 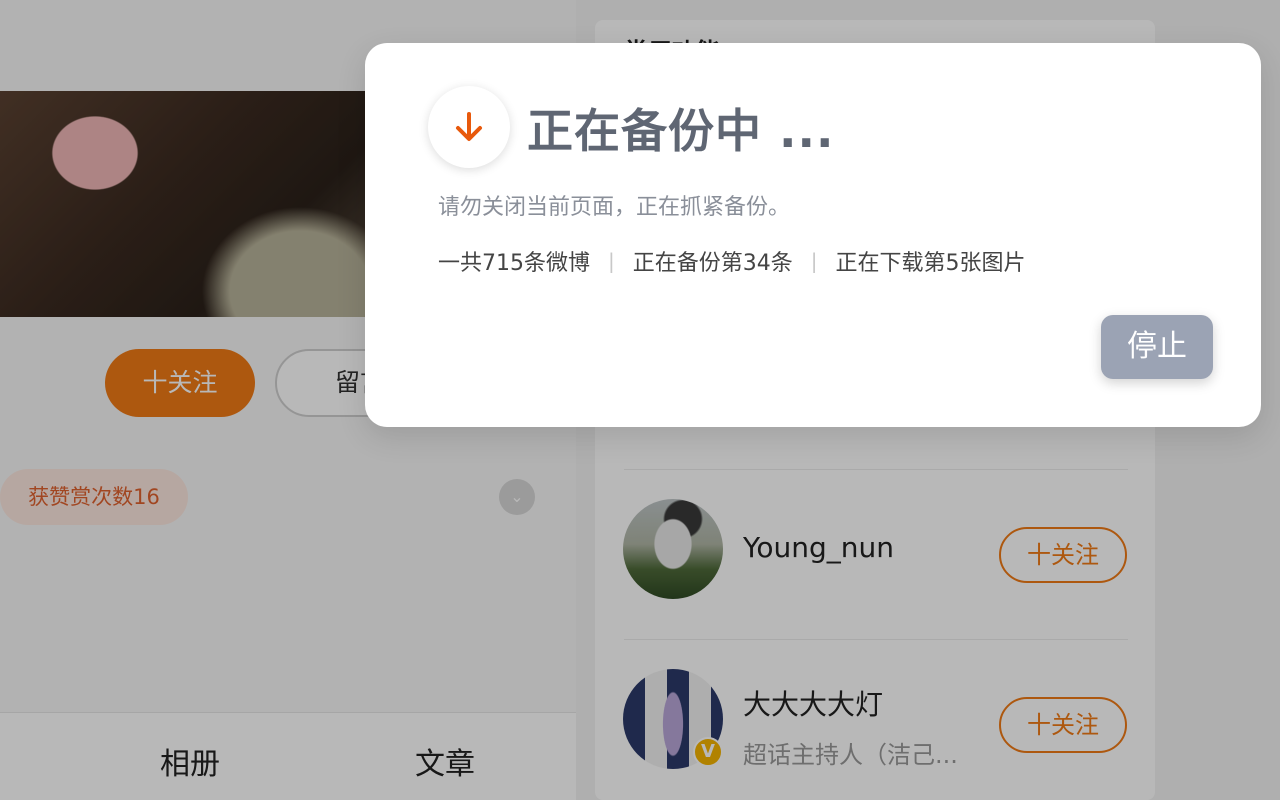 What do you see at coordinates (469, 127) in the screenshot?
I see `download-arrow-icon` at bounding box center [469, 127].